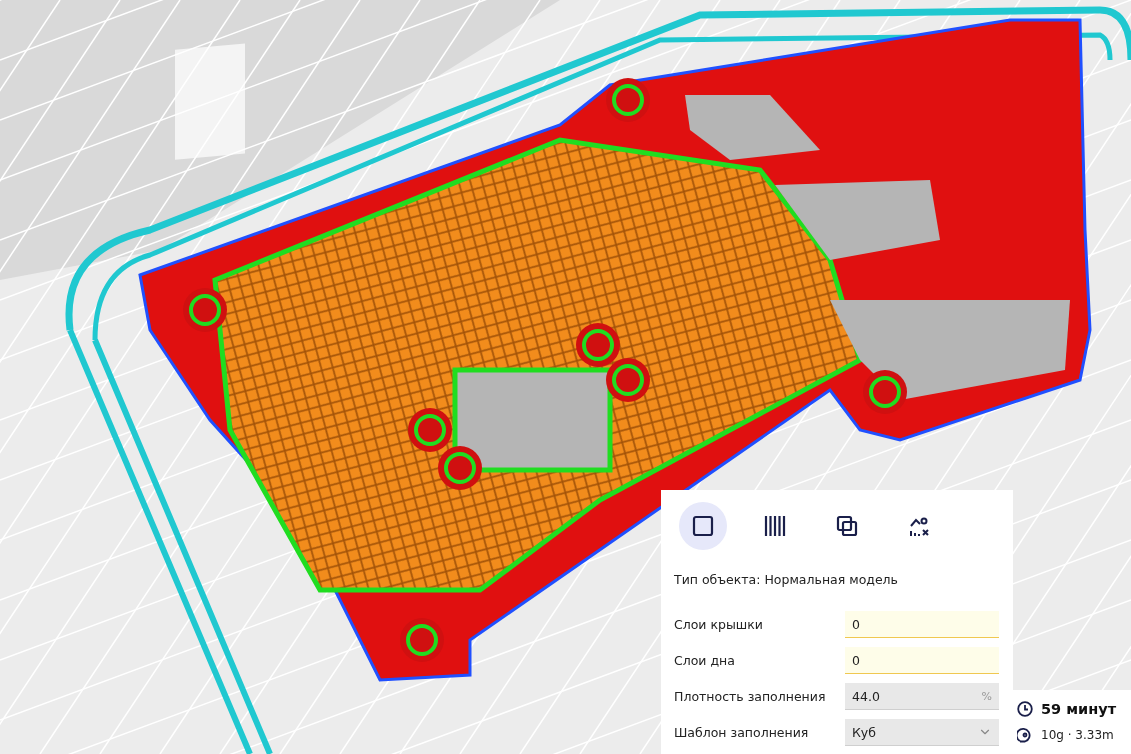  What do you see at coordinates (1025, 709) in the screenshot?
I see `clock-icon` at bounding box center [1025, 709].